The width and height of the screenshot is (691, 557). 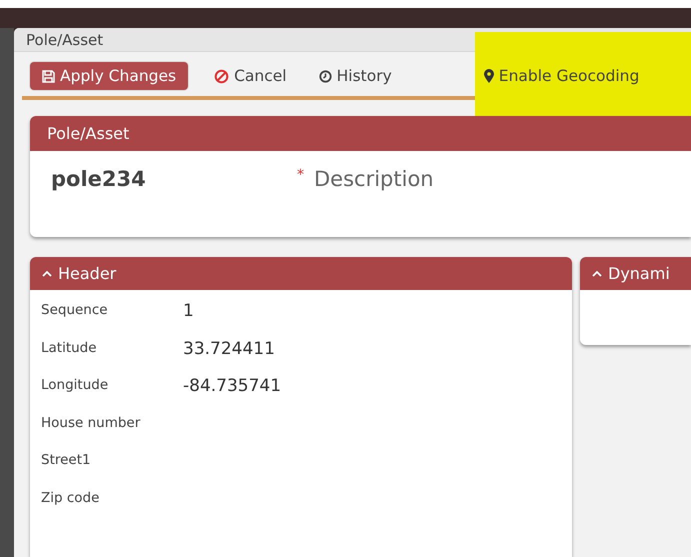 What do you see at coordinates (66, 461) in the screenshot?
I see `field-label: Street1` at bounding box center [66, 461].